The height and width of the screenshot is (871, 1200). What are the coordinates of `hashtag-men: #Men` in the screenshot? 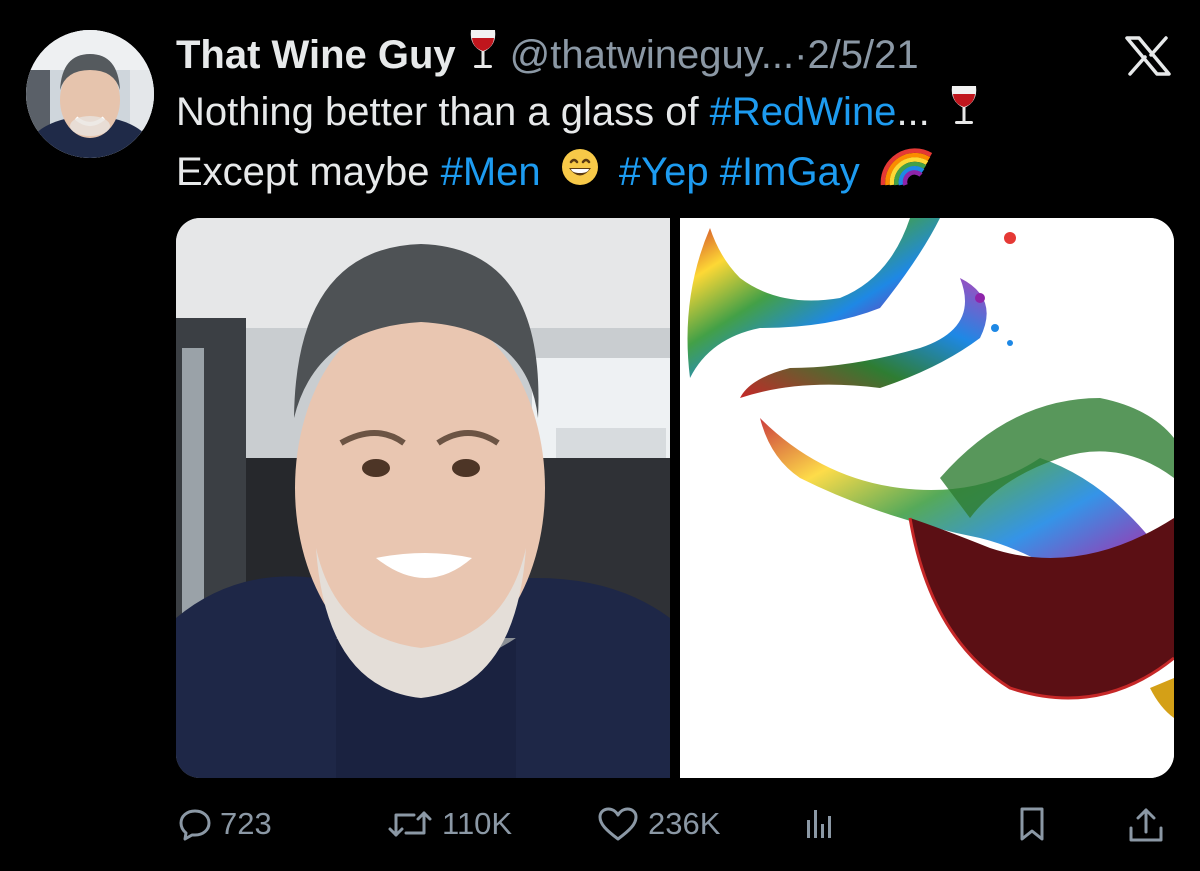 It's located at (491, 172).